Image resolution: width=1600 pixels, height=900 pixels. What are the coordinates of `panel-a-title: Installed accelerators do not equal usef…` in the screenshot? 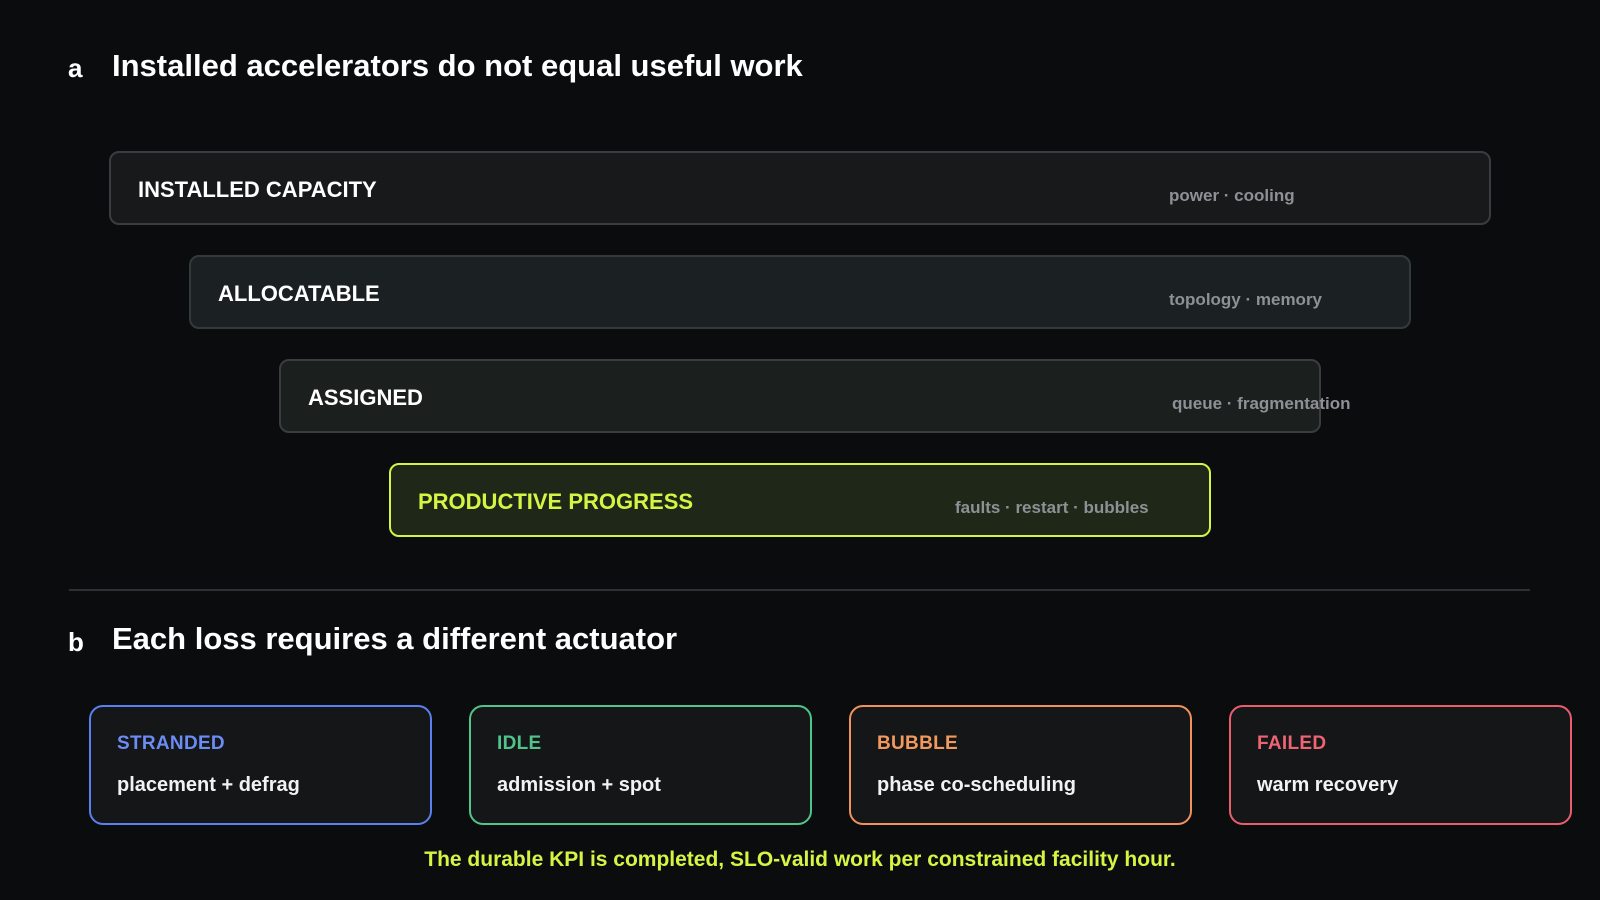 It's located at (457, 65).